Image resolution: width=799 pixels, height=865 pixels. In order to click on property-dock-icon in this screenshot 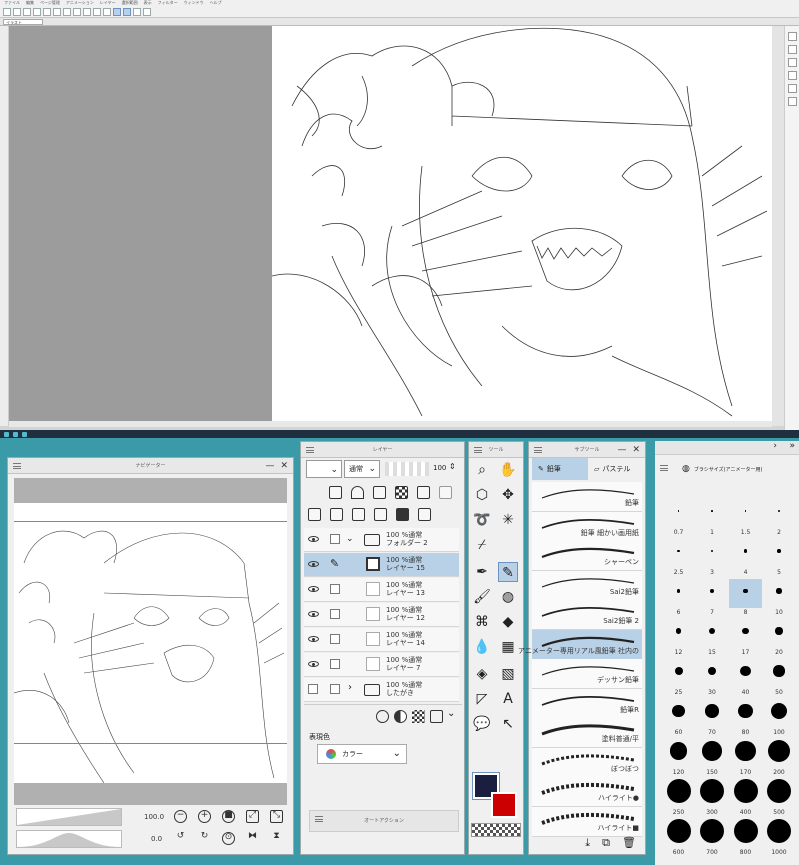, I will do `click(792, 88)`.